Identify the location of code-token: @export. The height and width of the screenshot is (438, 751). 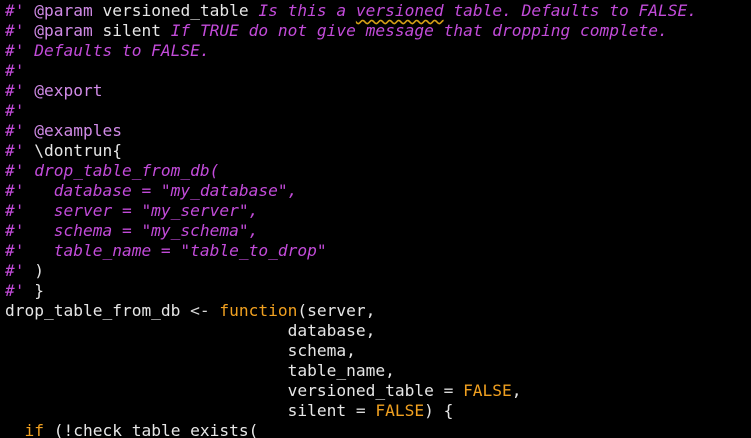
(68, 90).